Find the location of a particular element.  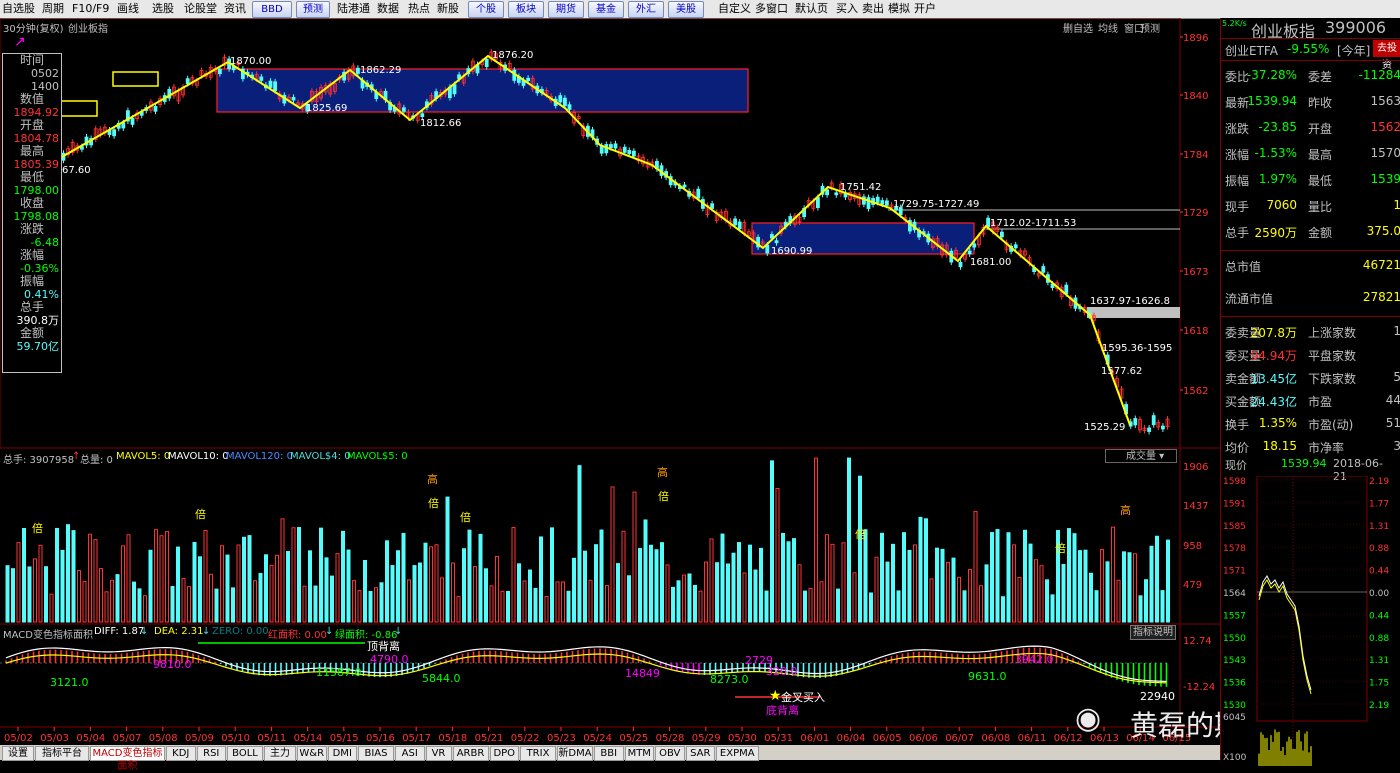

invest-button: 去投资 is located at coordinates (1386, 55).